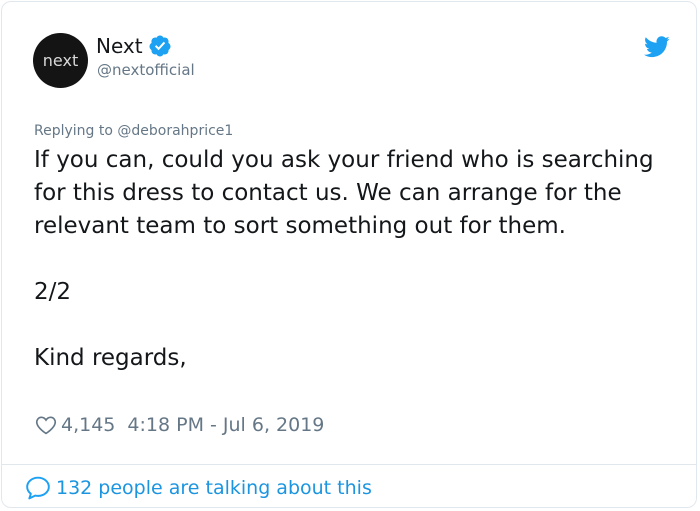  Describe the element at coordinates (53, 292) in the screenshot. I see `tweet-text-paragraph: 2/2` at that location.